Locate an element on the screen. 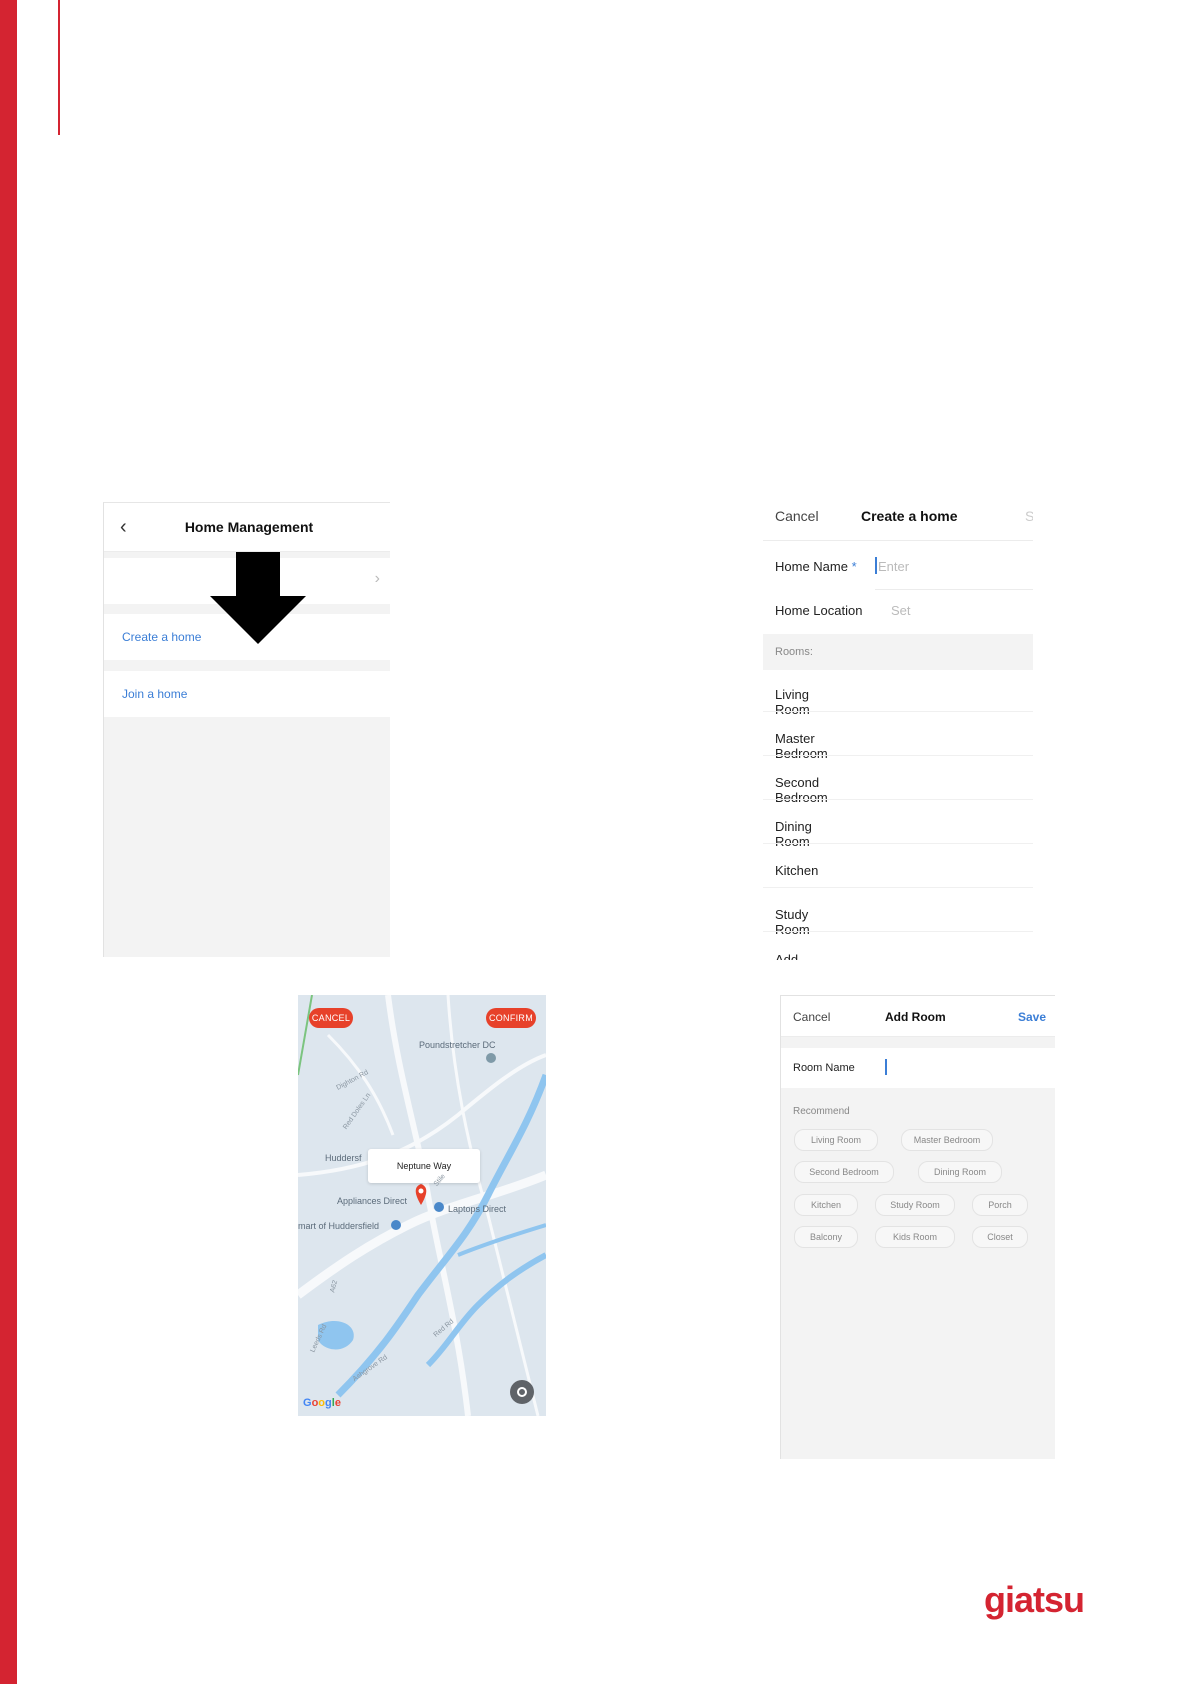 The height and width of the screenshot is (1684, 1191). save-button: S is located at coordinates (1029, 516).